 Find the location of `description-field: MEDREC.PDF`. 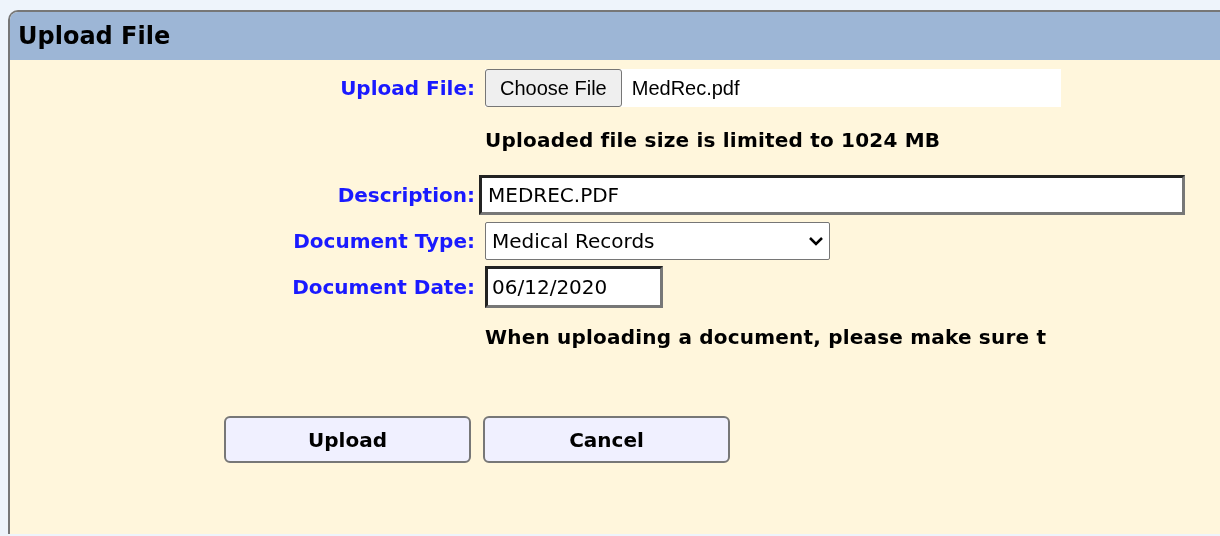

description-field: MEDREC.PDF is located at coordinates (832, 195).